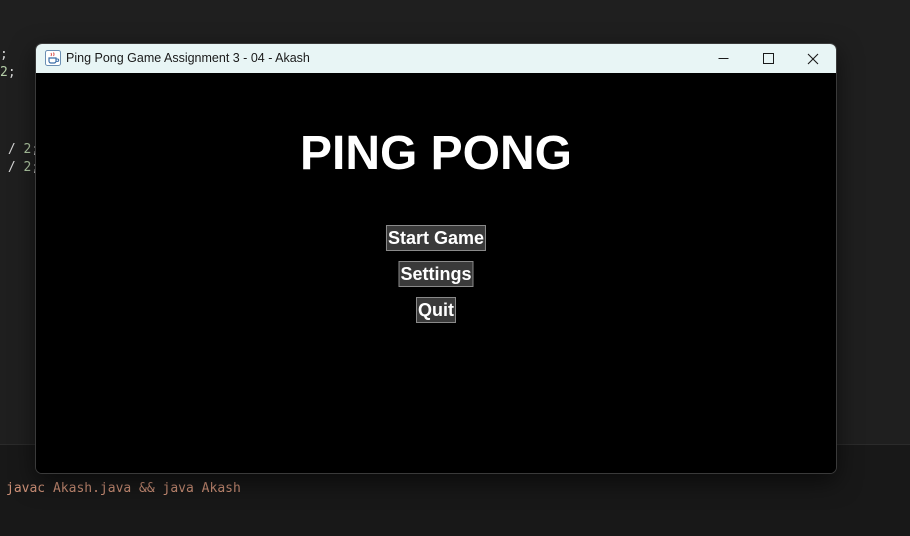 This screenshot has height=536, width=910. I want to click on minimize-icon, so click(723, 58).